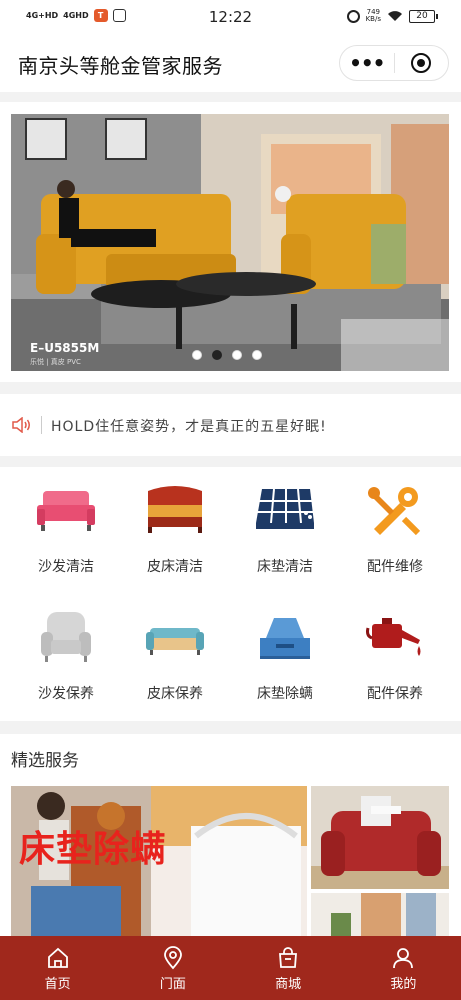 The width and height of the screenshot is (461, 1000). I want to click on featured-main-card: 床垫除螨, so click(159, 861).